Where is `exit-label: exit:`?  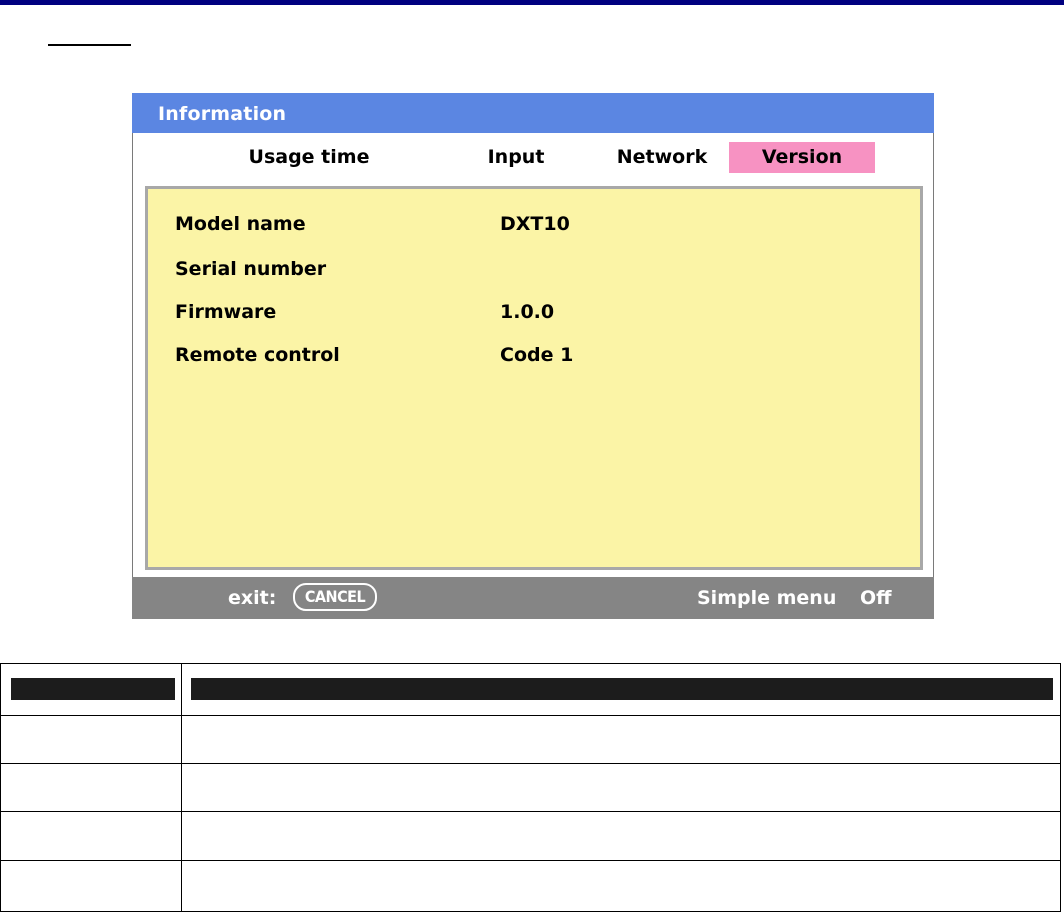
exit-label: exit: is located at coordinates (252, 598).